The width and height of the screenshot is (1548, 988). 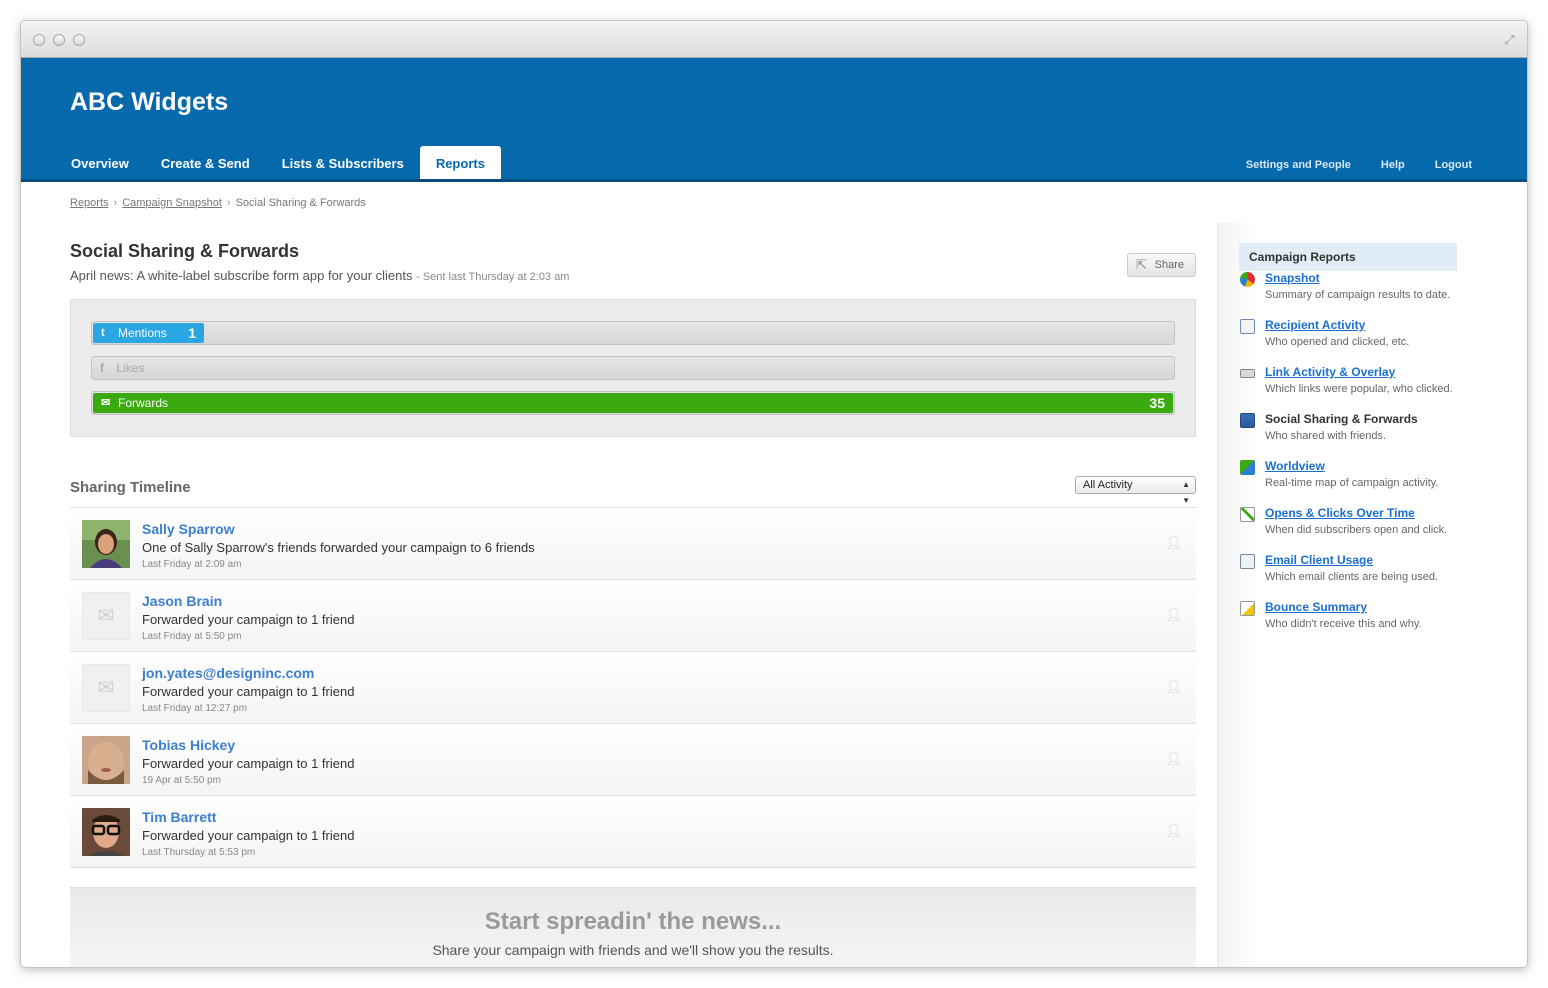 I want to click on facebook-icon: f, so click(x=102, y=368).